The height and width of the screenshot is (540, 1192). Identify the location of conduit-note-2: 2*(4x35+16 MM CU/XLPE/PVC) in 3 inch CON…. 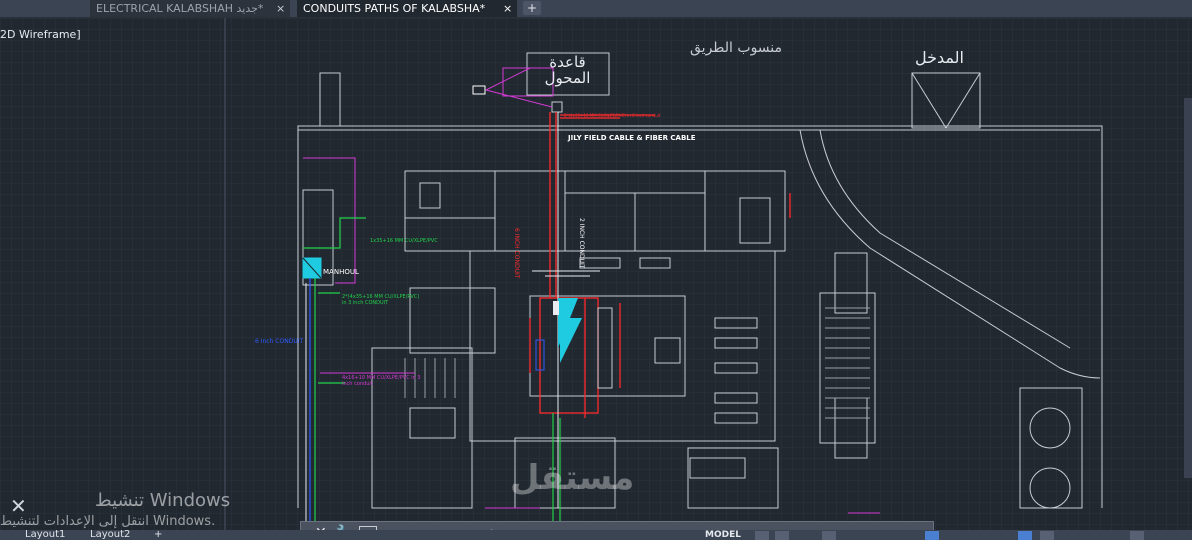
(381, 300).